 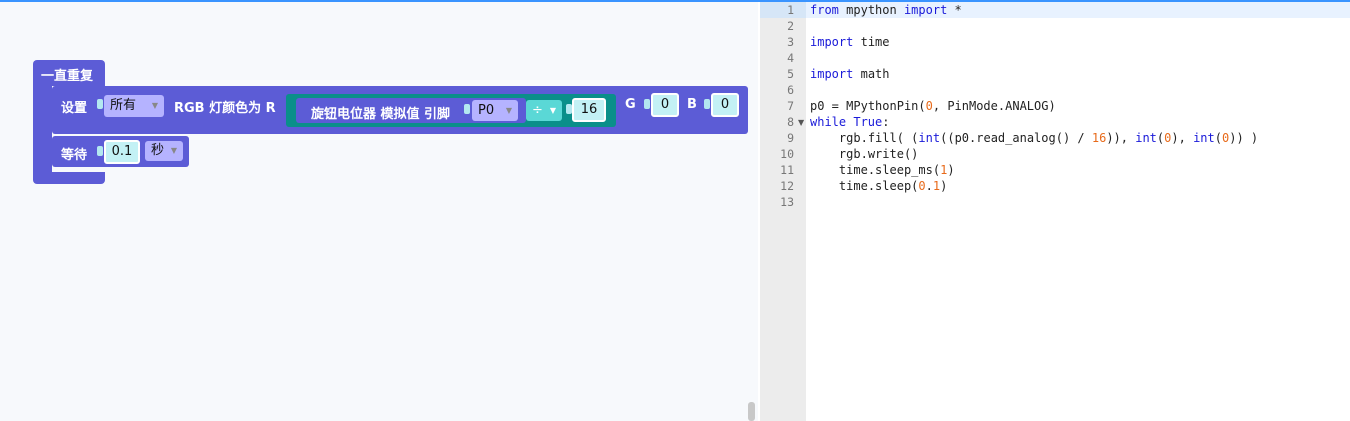 What do you see at coordinates (74, 155) in the screenshot?
I see `wait-label: 等待` at bounding box center [74, 155].